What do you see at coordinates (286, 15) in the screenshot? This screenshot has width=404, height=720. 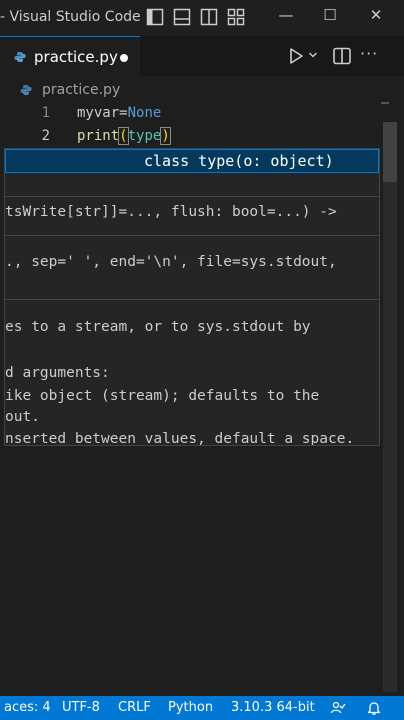 I see `minimize-button: —` at bounding box center [286, 15].